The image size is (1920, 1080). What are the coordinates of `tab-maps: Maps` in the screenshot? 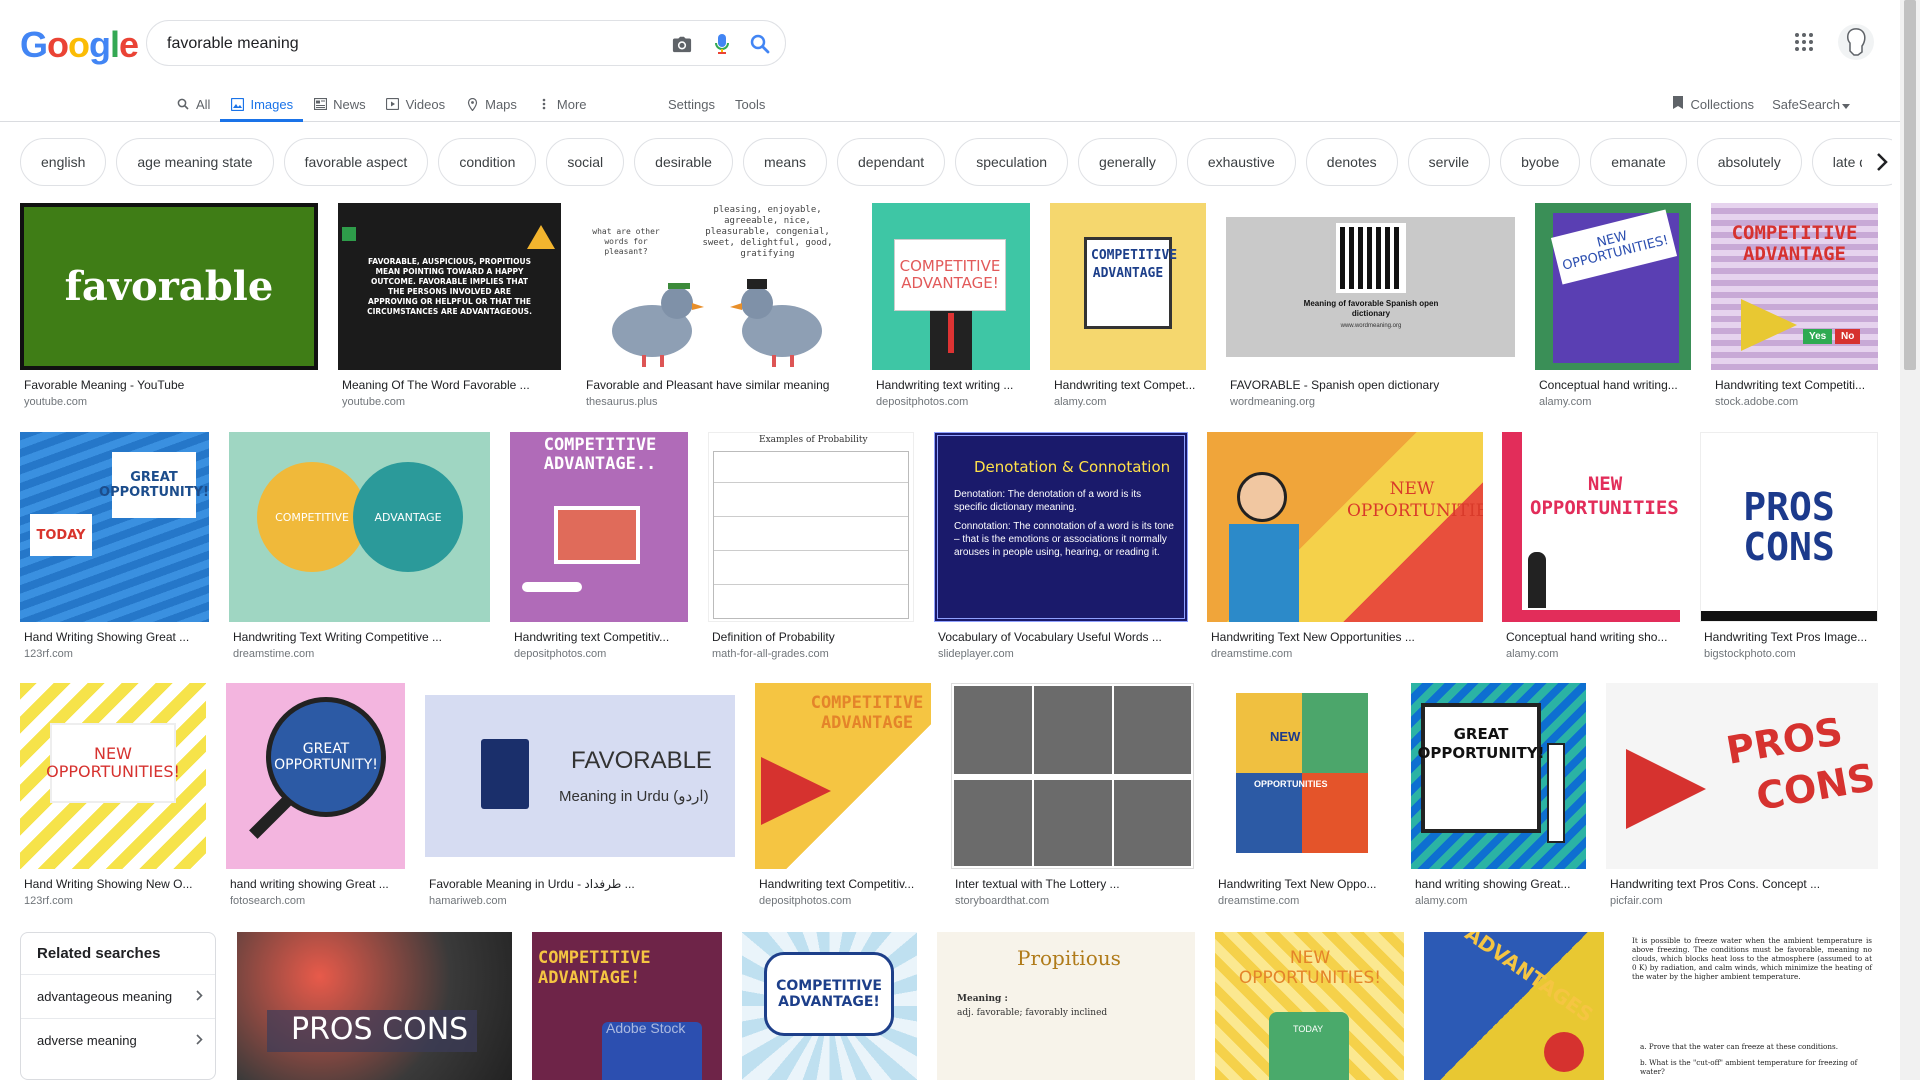 It's located at (491, 104).